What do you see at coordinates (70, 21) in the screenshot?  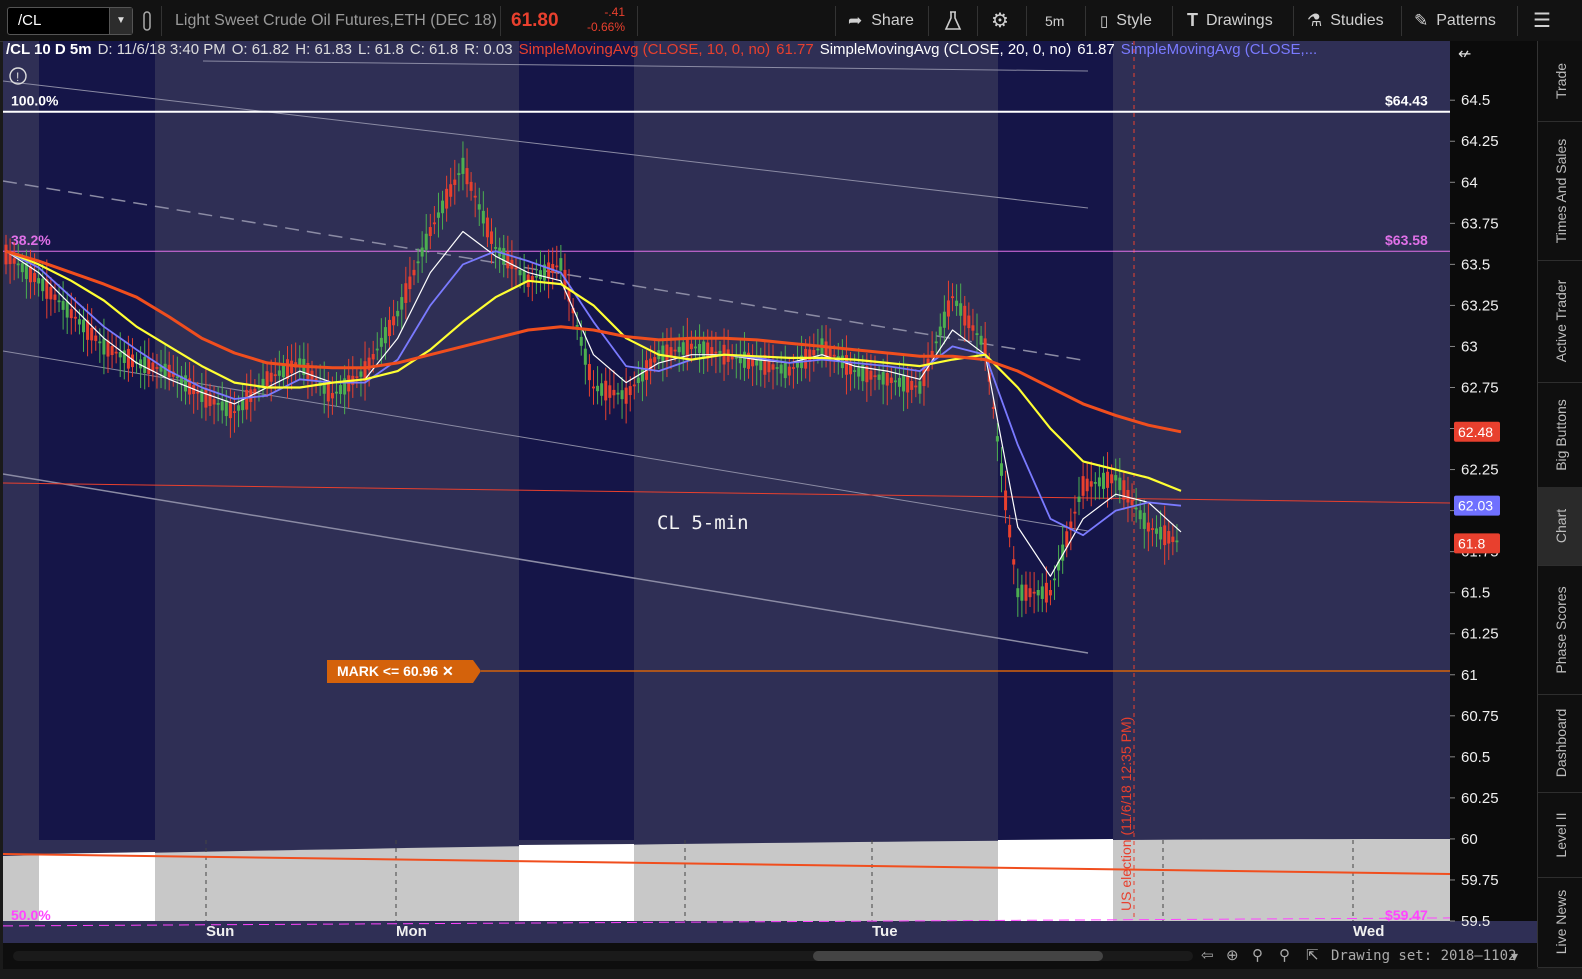 I see `symbol-selector: /CL ▼` at bounding box center [70, 21].